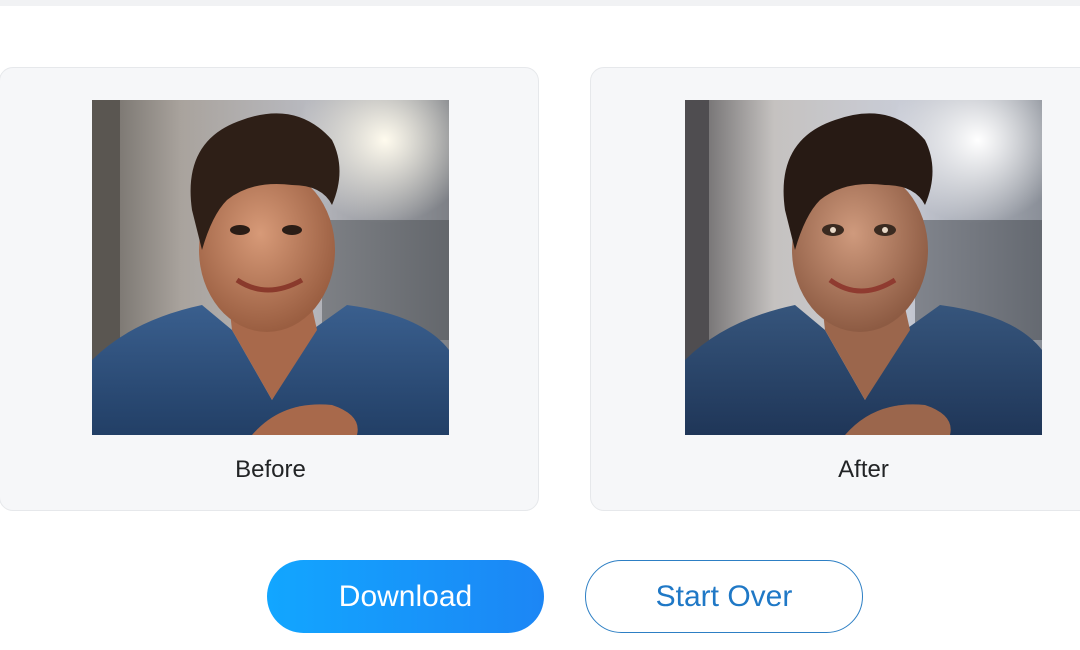 This screenshot has height=650, width=1080. I want to click on start-over-button: Start Over, so click(724, 596).